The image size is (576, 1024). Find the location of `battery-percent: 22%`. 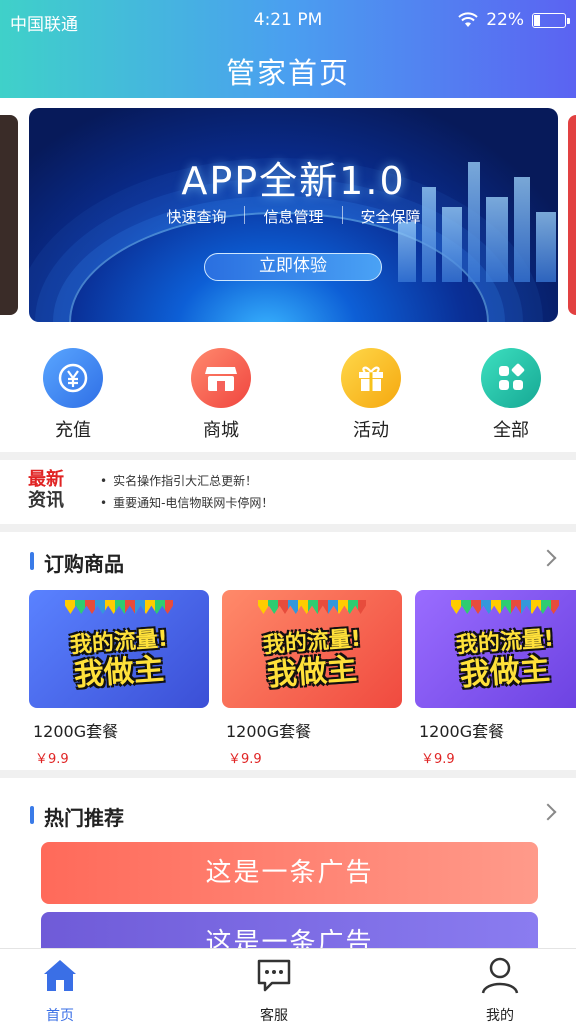

battery-percent: 22% is located at coordinates (505, 20).